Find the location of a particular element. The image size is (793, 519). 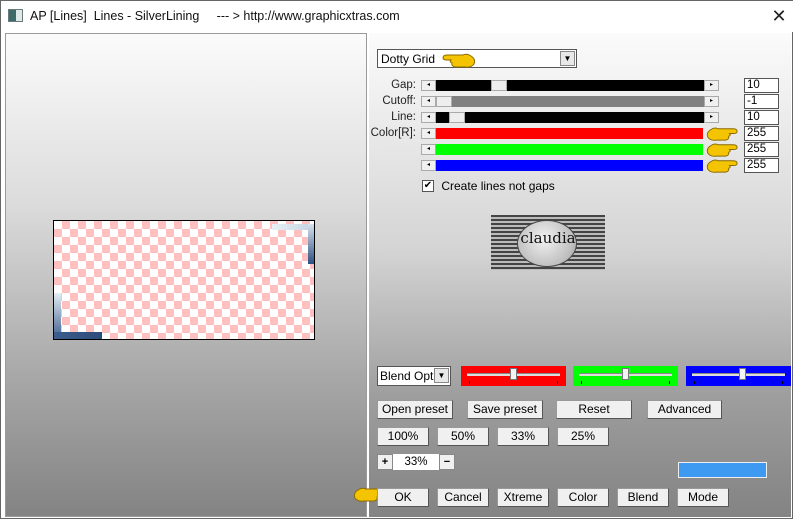

blend-slider-green is located at coordinates (625, 376).